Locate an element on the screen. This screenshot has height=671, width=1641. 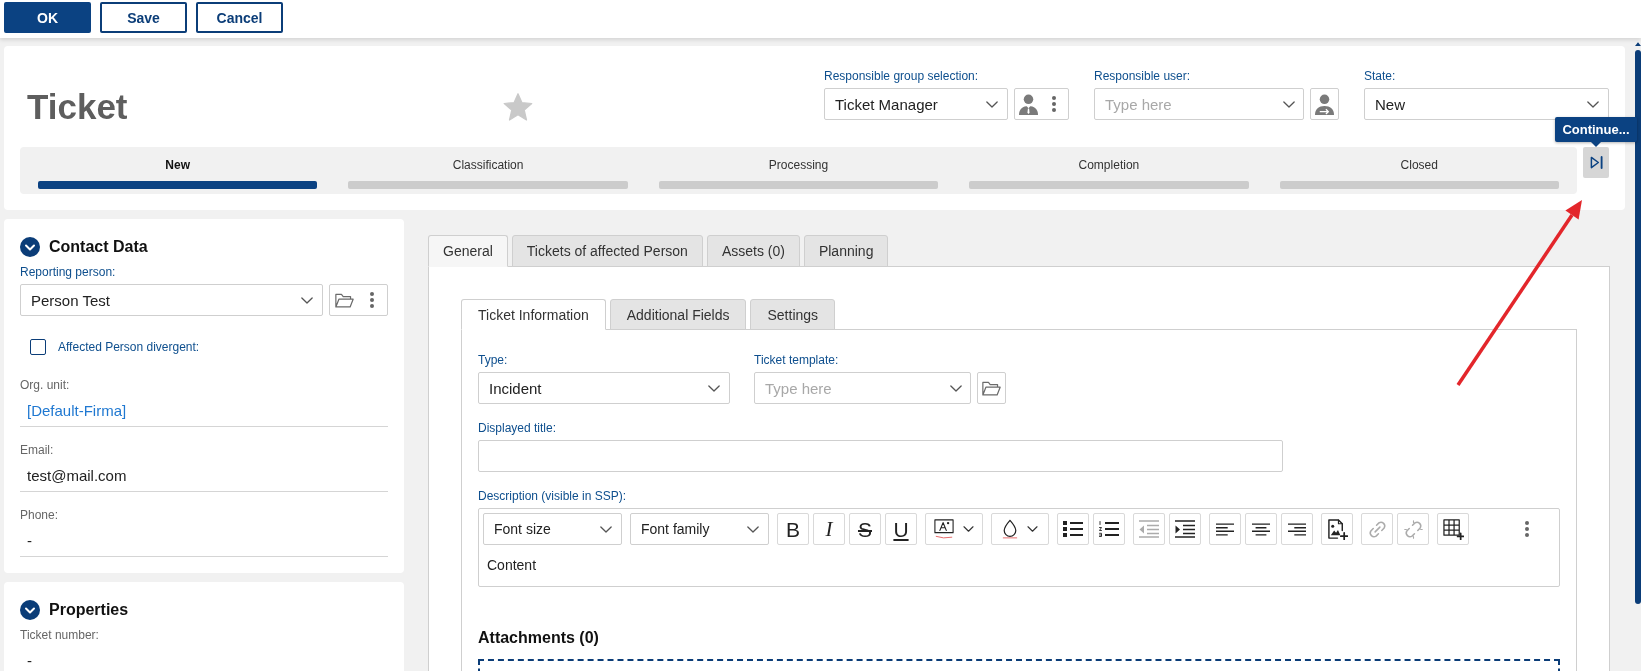
dropdown-field: Incident is located at coordinates (604, 388).